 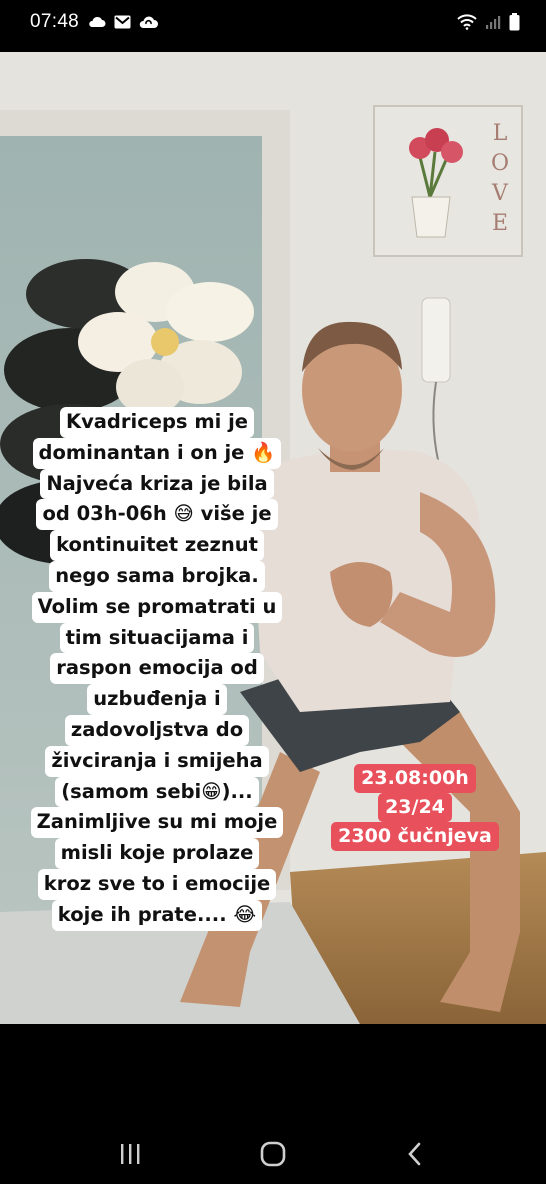 What do you see at coordinates (157, 730) in the screenshot?
I see `caption-line: zadovoljstva do` at bounding box center [157, 730].